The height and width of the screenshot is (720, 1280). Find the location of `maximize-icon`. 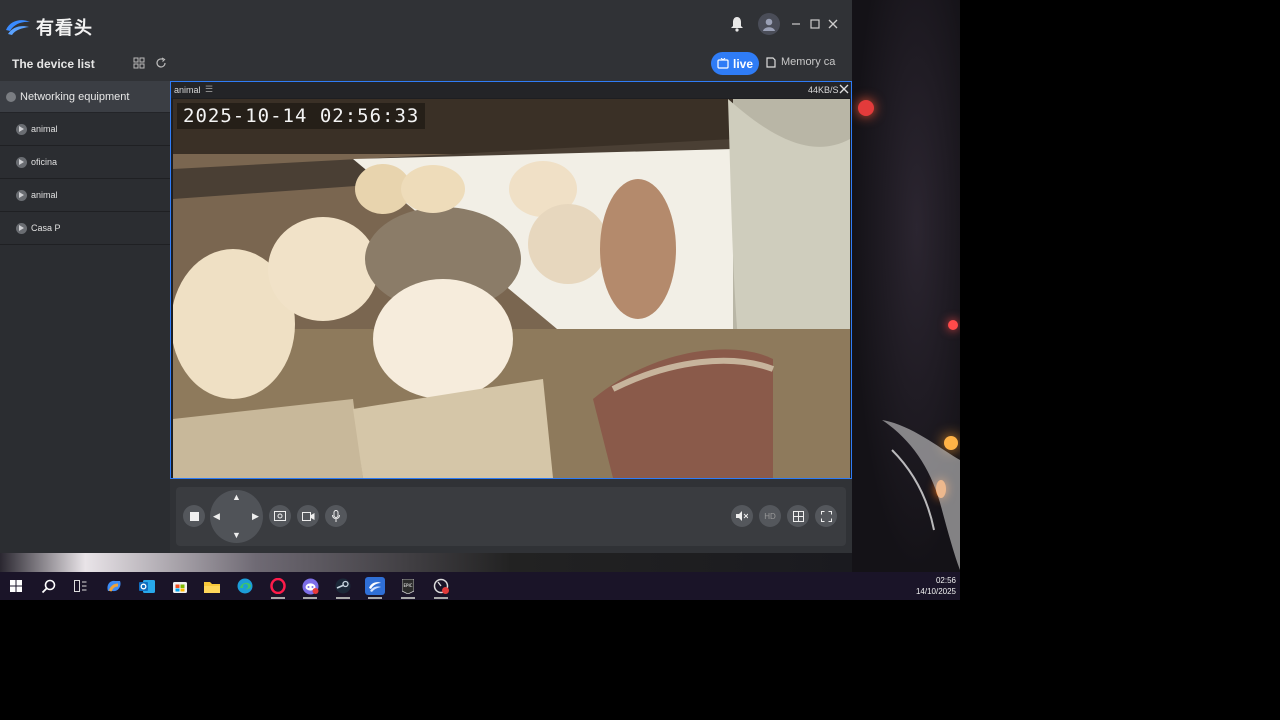

maximize-icon is located at coordinates (815, 24).